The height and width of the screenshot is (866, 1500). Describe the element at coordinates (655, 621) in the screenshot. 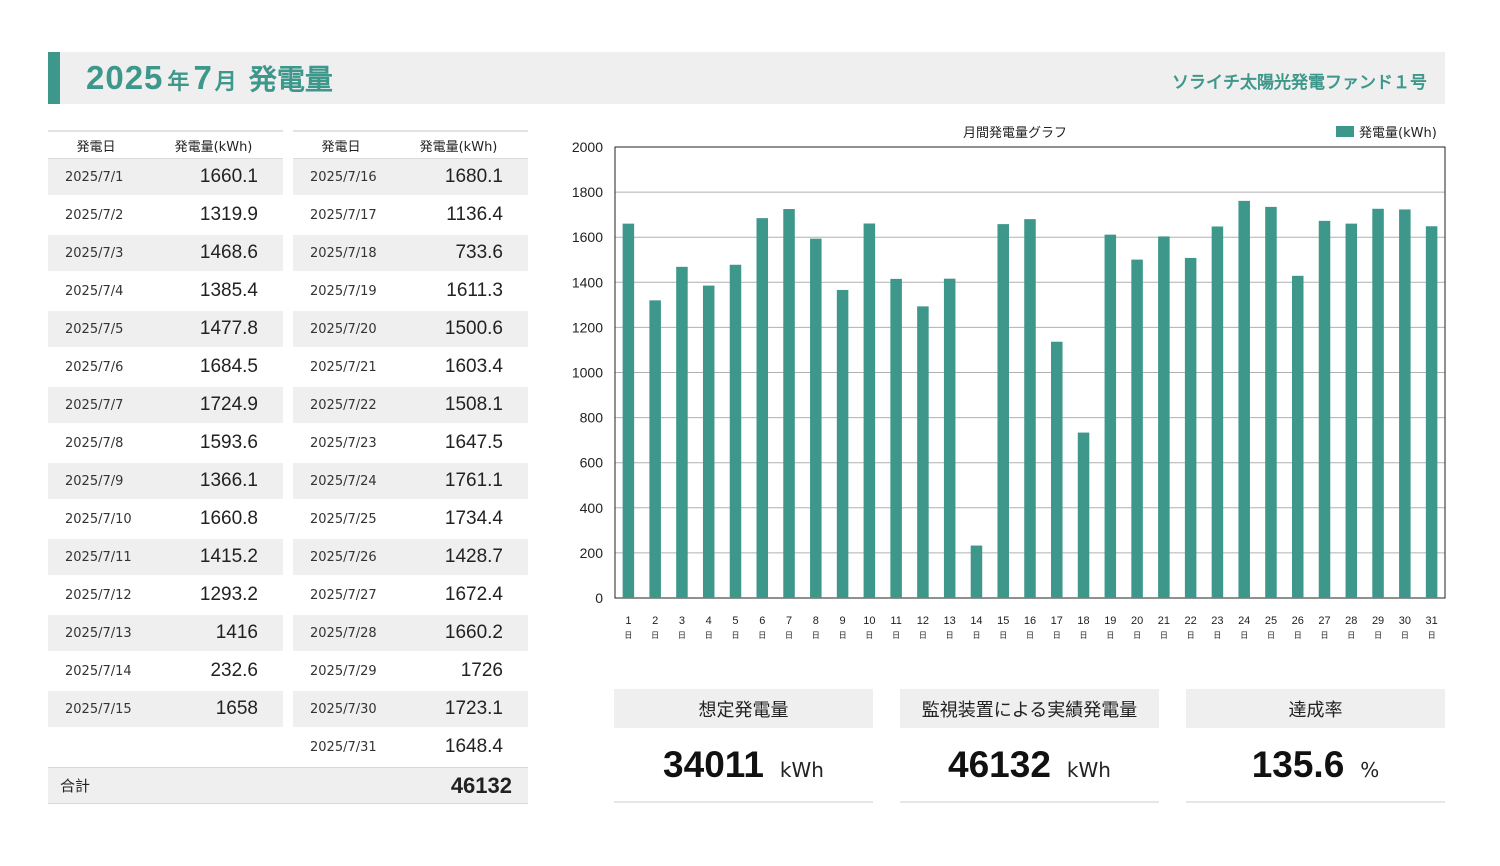

I see `x-tick-label: 2` at that location.